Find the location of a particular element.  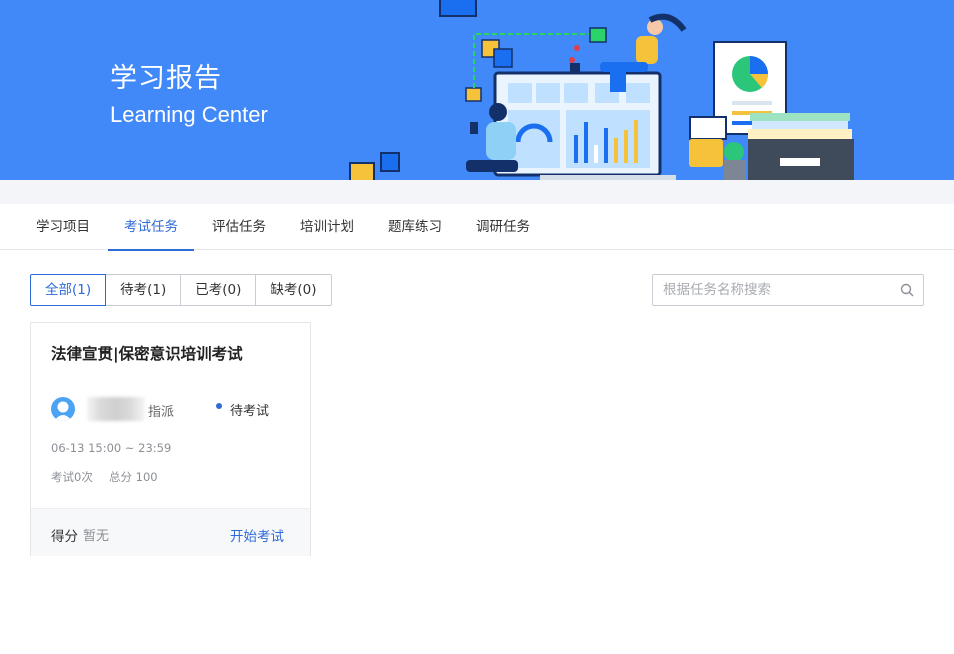

exam-title: 法律宣贯|保密意识培训考试 is located at coordinates (147, 353).